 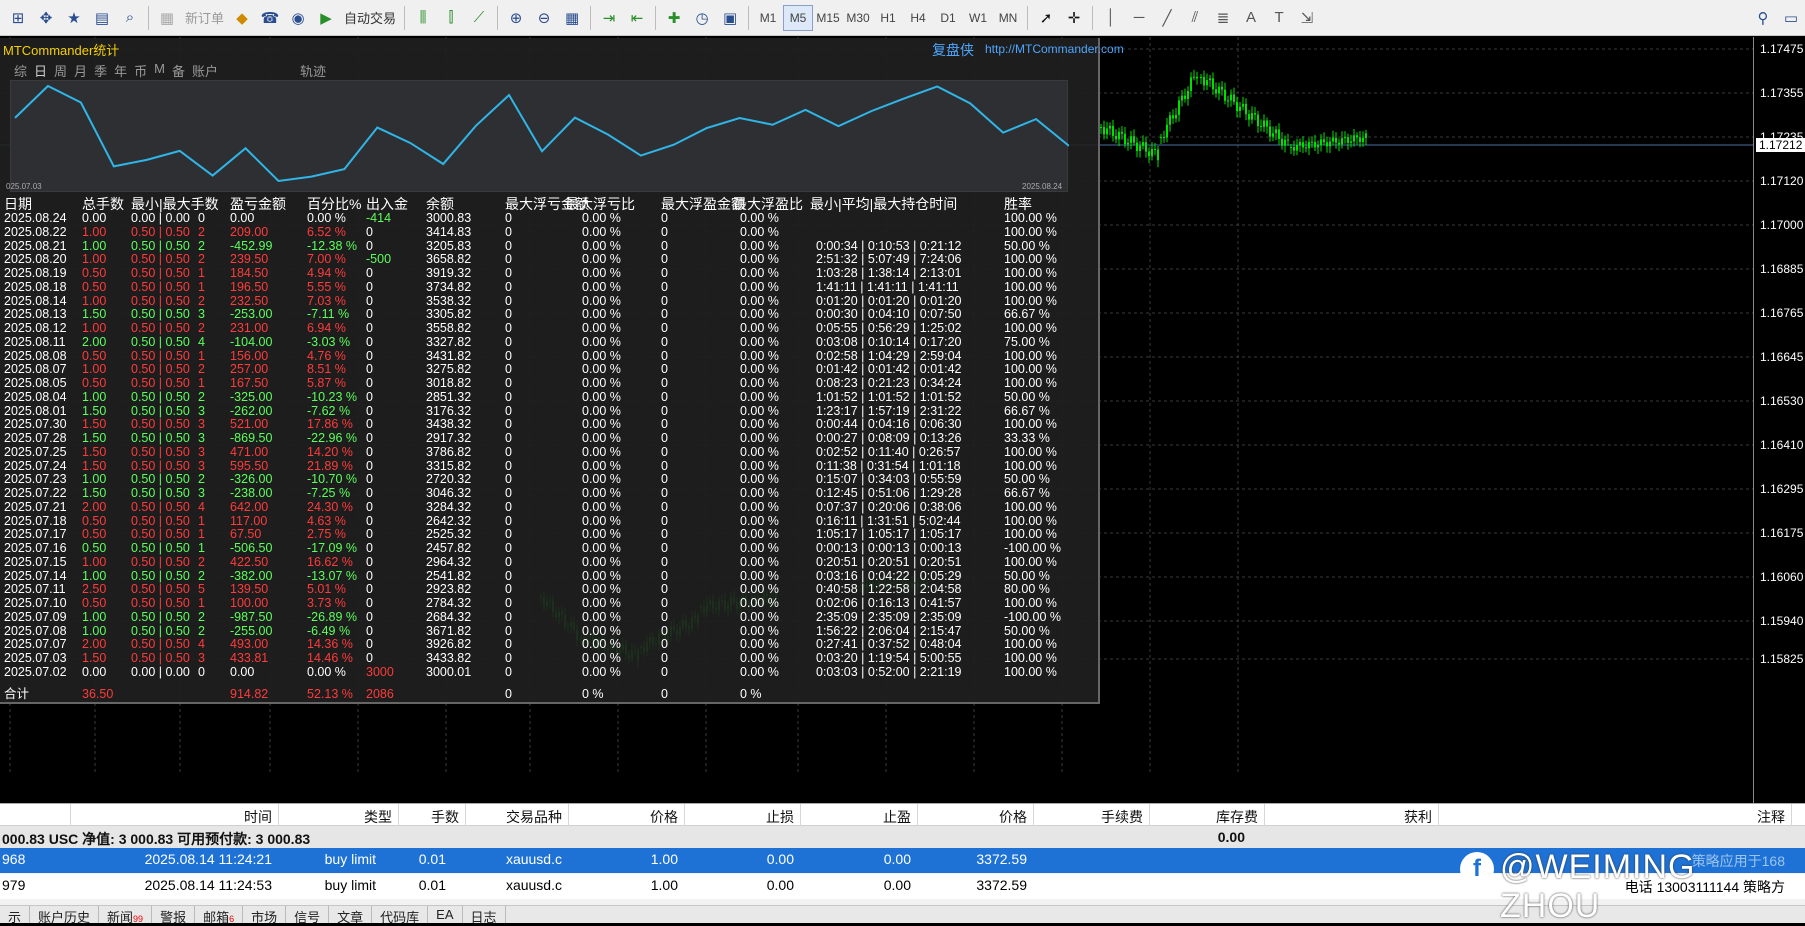 I want to click on crosshair-icon: ✛, so click(x=1074, y=18).